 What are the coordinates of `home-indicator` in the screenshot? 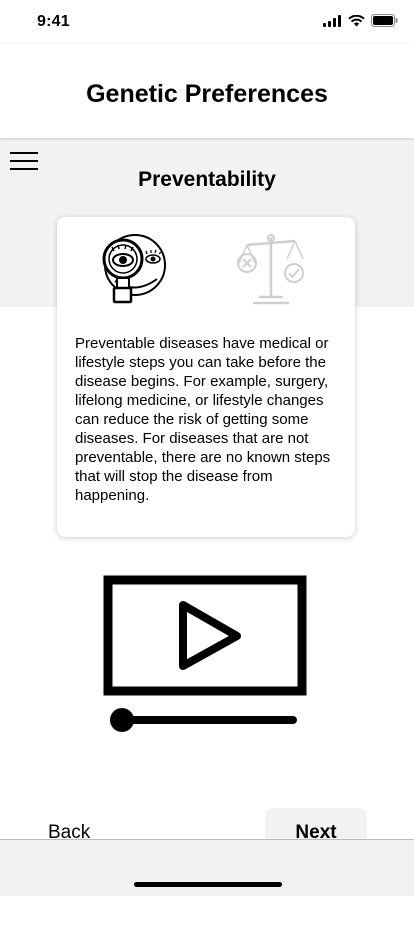 It's located at (208, 884).